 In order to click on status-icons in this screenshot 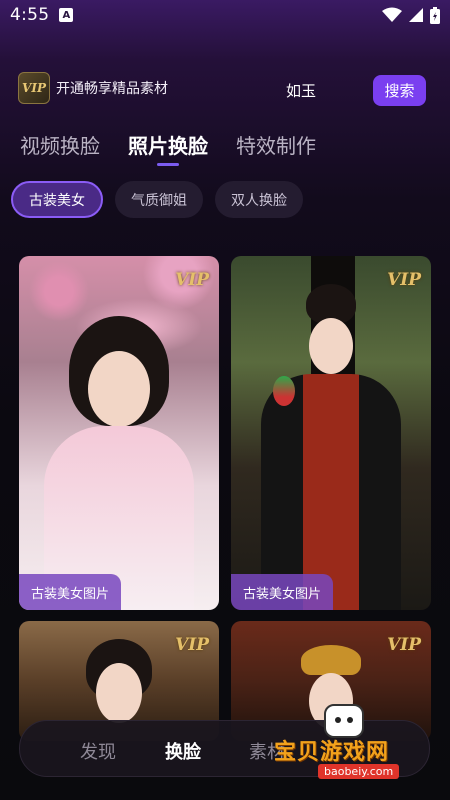, I will do `click(411, 15)`.